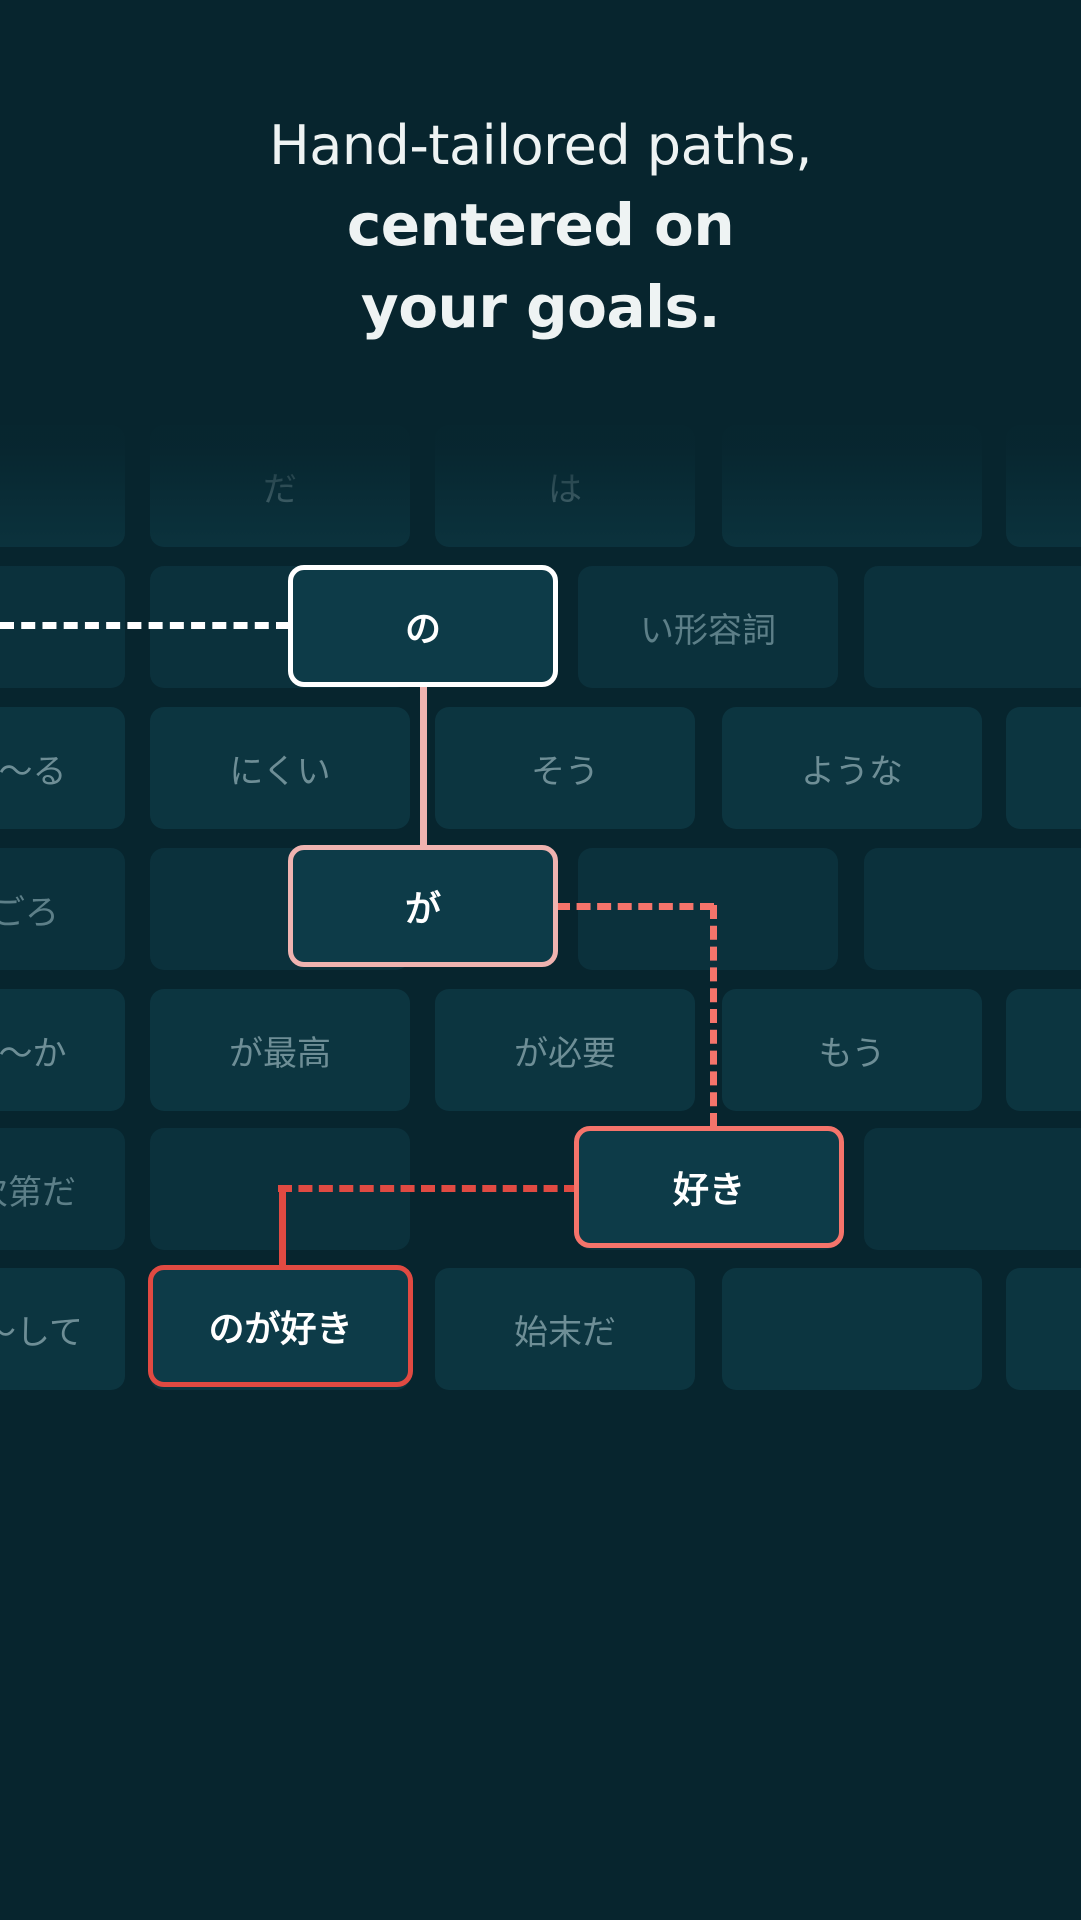  What do you see at coordinates (565, 768) in the screenshot?
I see `grammar-tile: そう` at bounding box center [565, 768].